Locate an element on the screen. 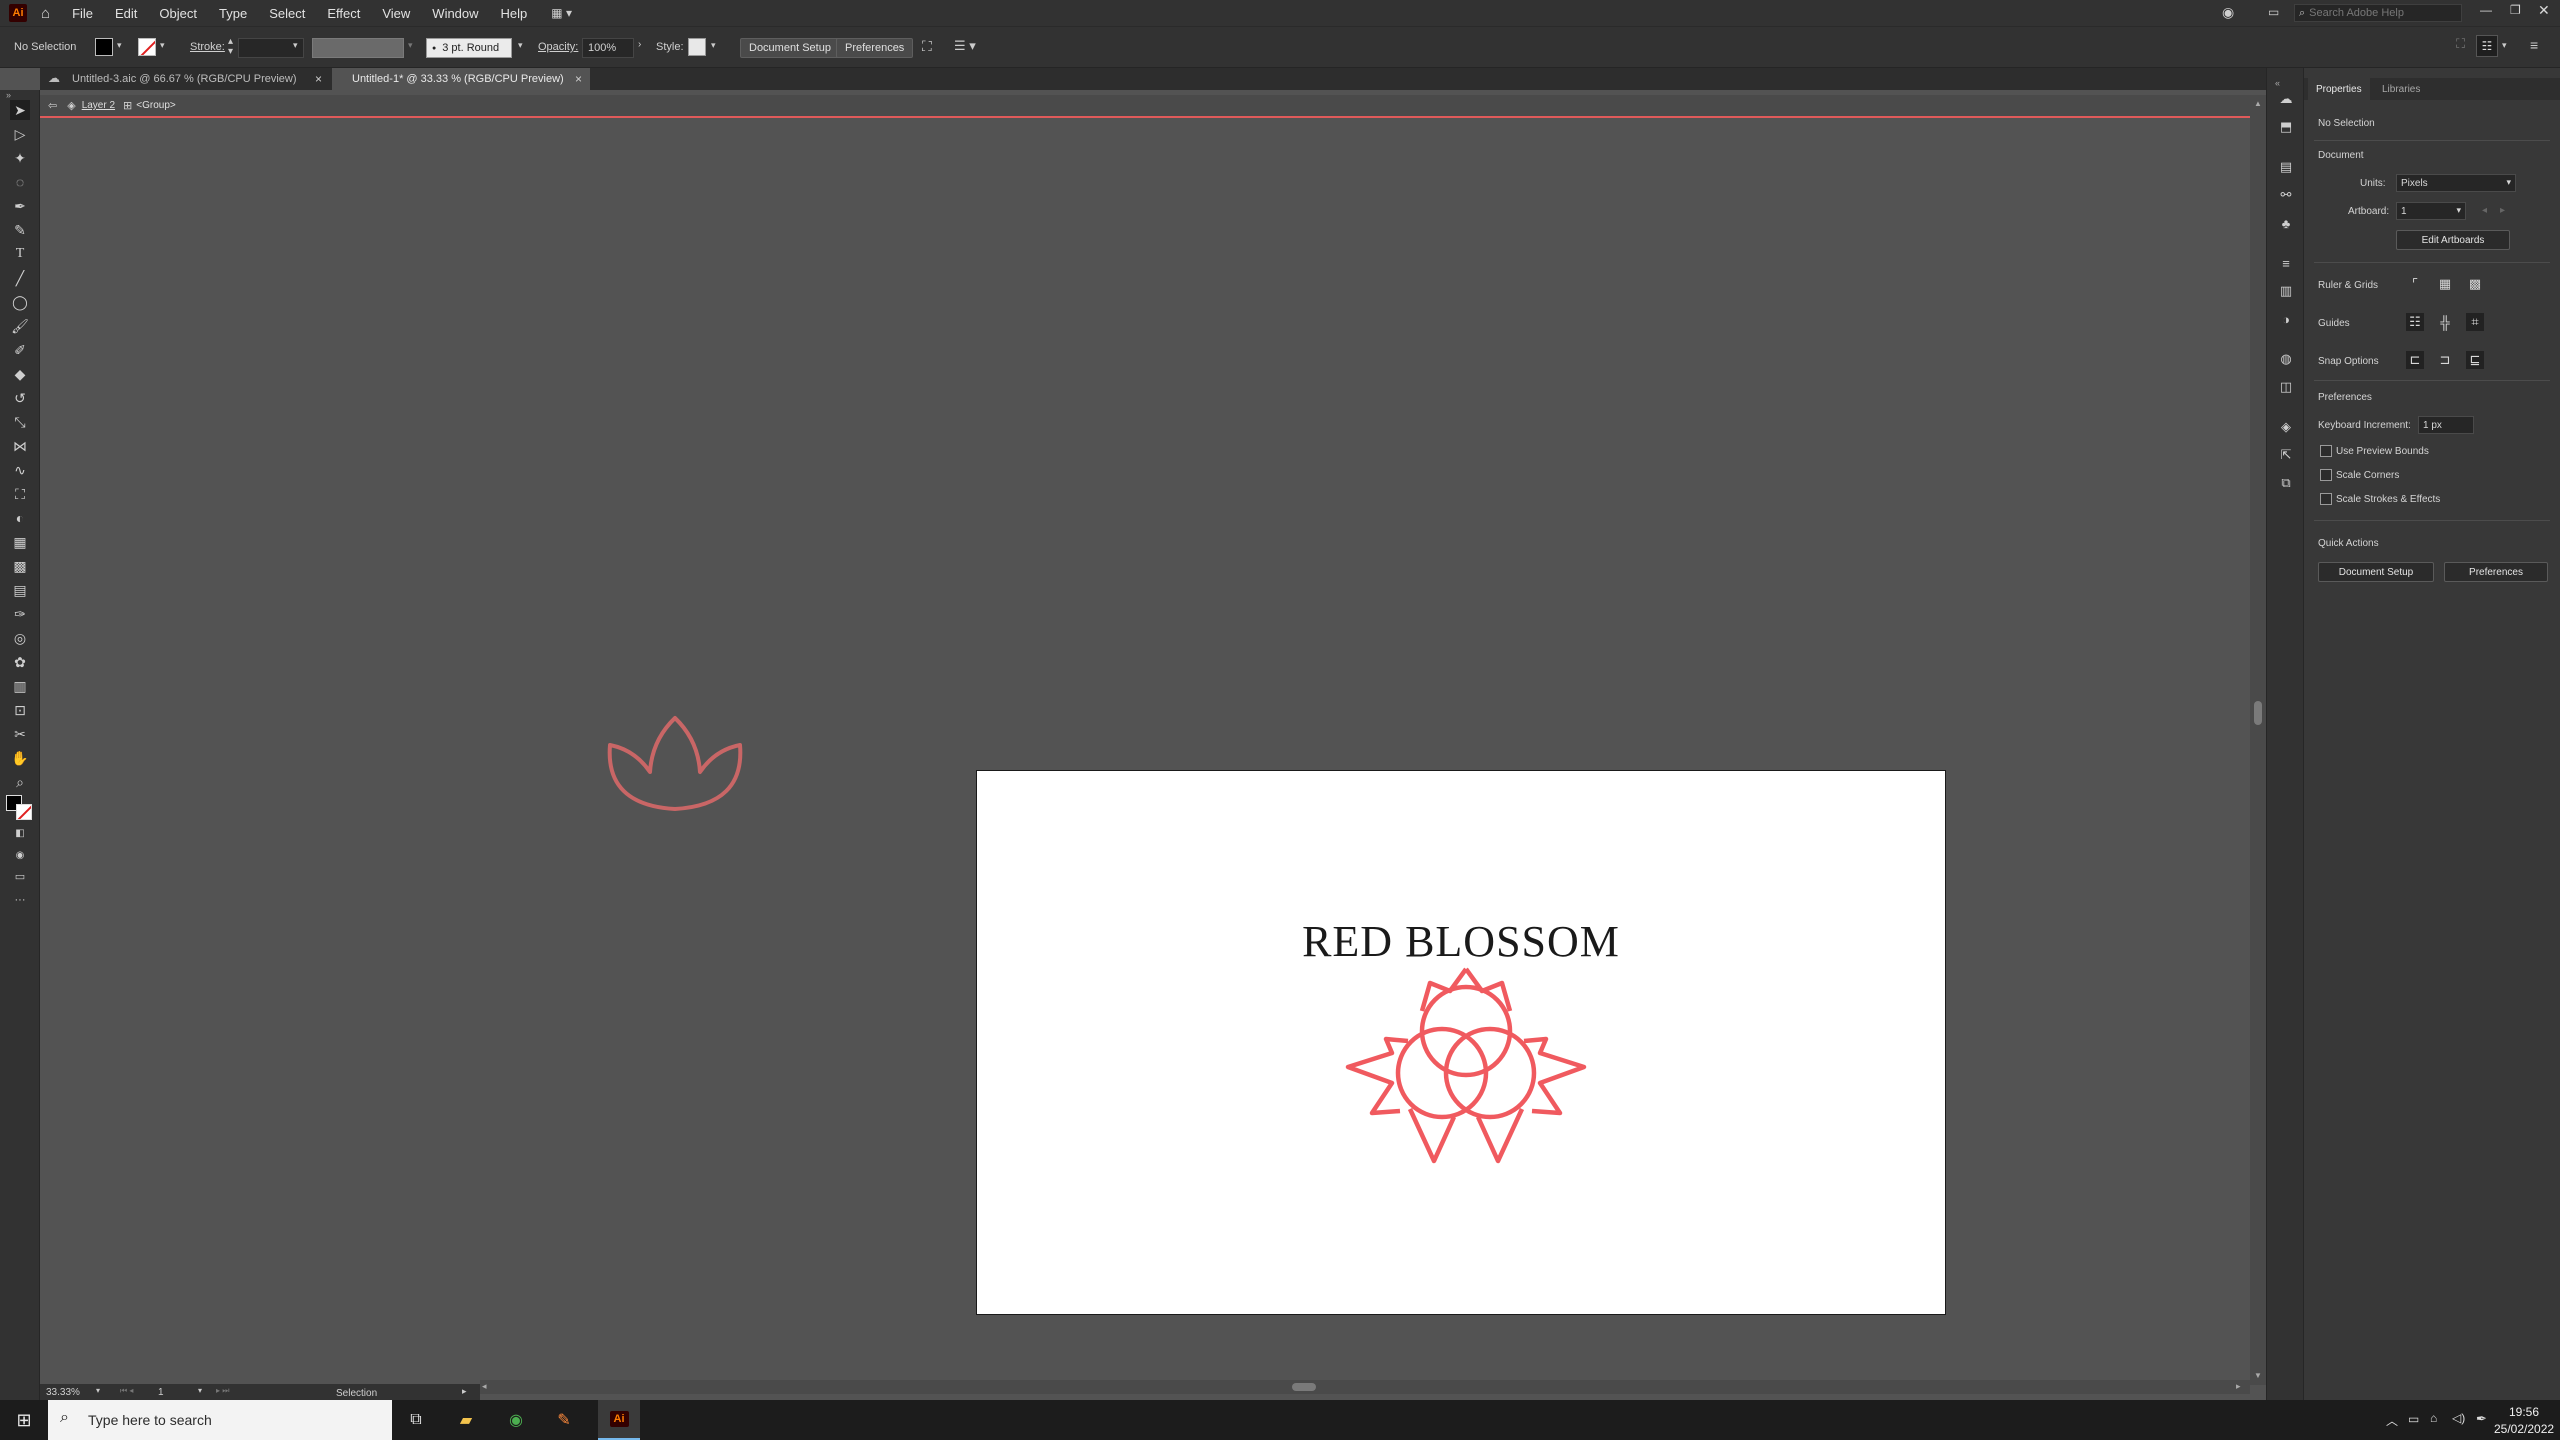 The image size is (2560, 1440). back-arrow-icon: ⇦ is located at coordinates (52, 105).